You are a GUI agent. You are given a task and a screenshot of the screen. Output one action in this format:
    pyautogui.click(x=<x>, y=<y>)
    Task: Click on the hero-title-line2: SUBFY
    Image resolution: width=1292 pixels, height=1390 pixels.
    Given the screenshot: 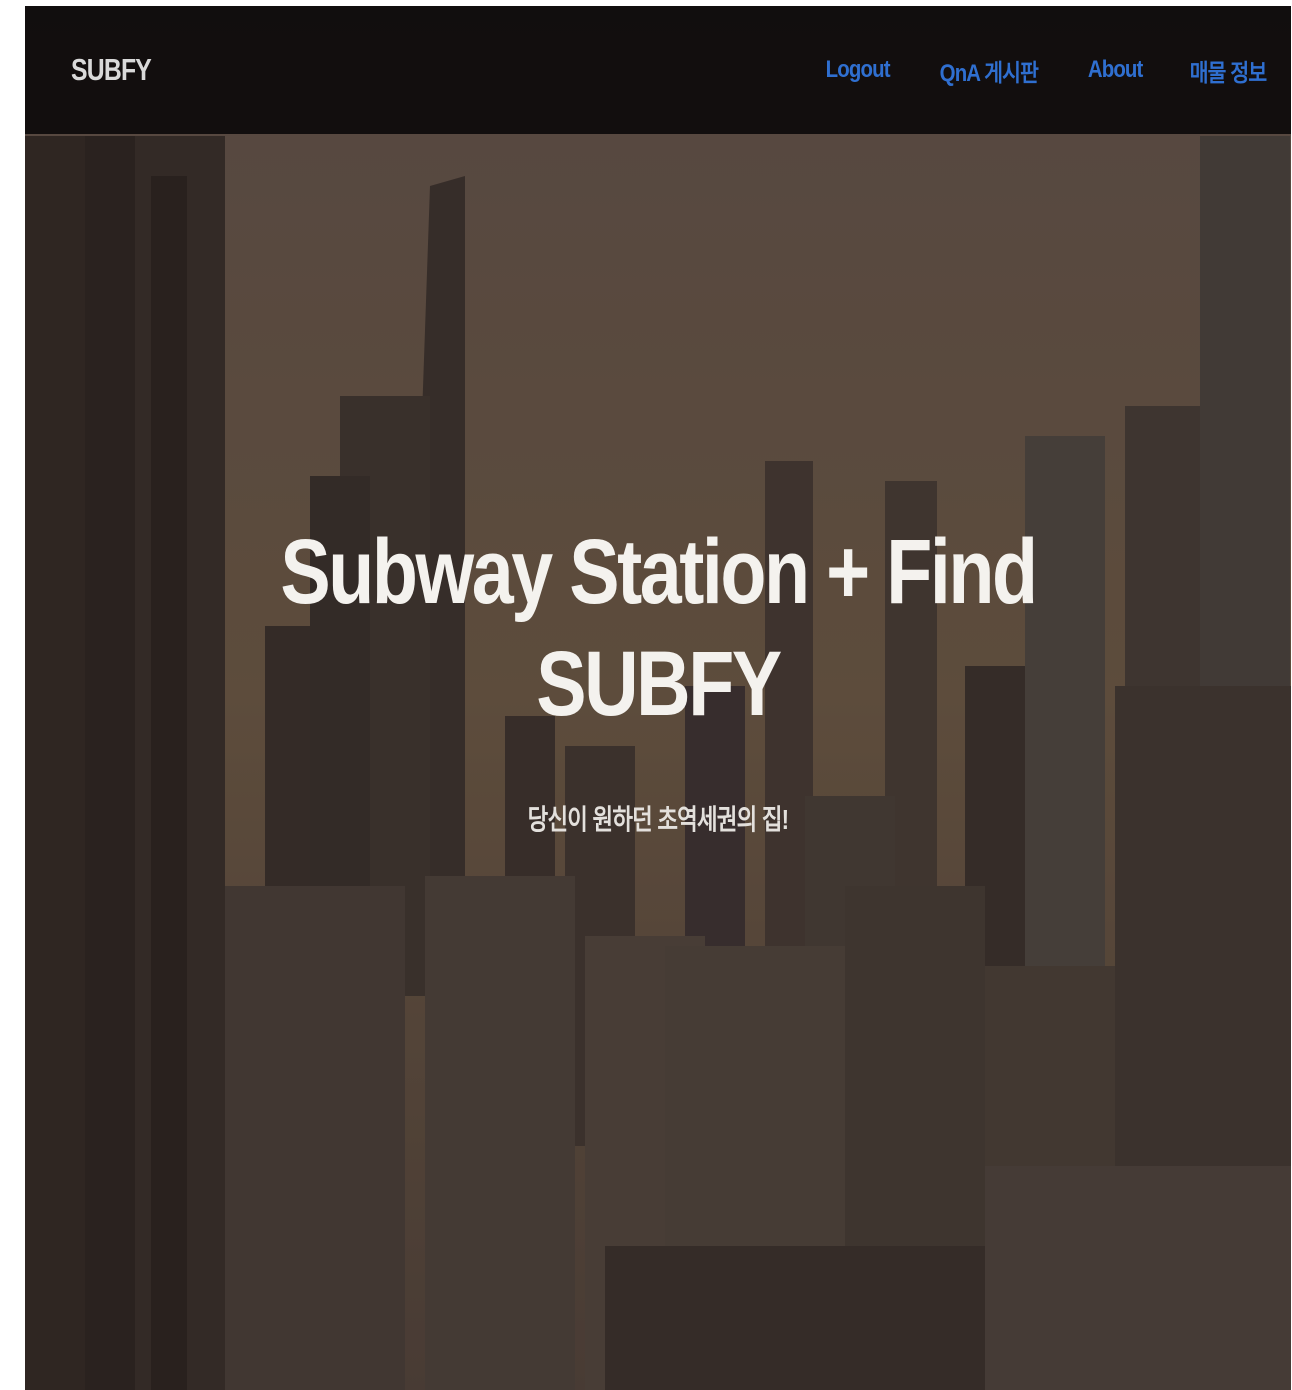 What is the action you would take?
    pyautogui.click(x=659, y=684)
    